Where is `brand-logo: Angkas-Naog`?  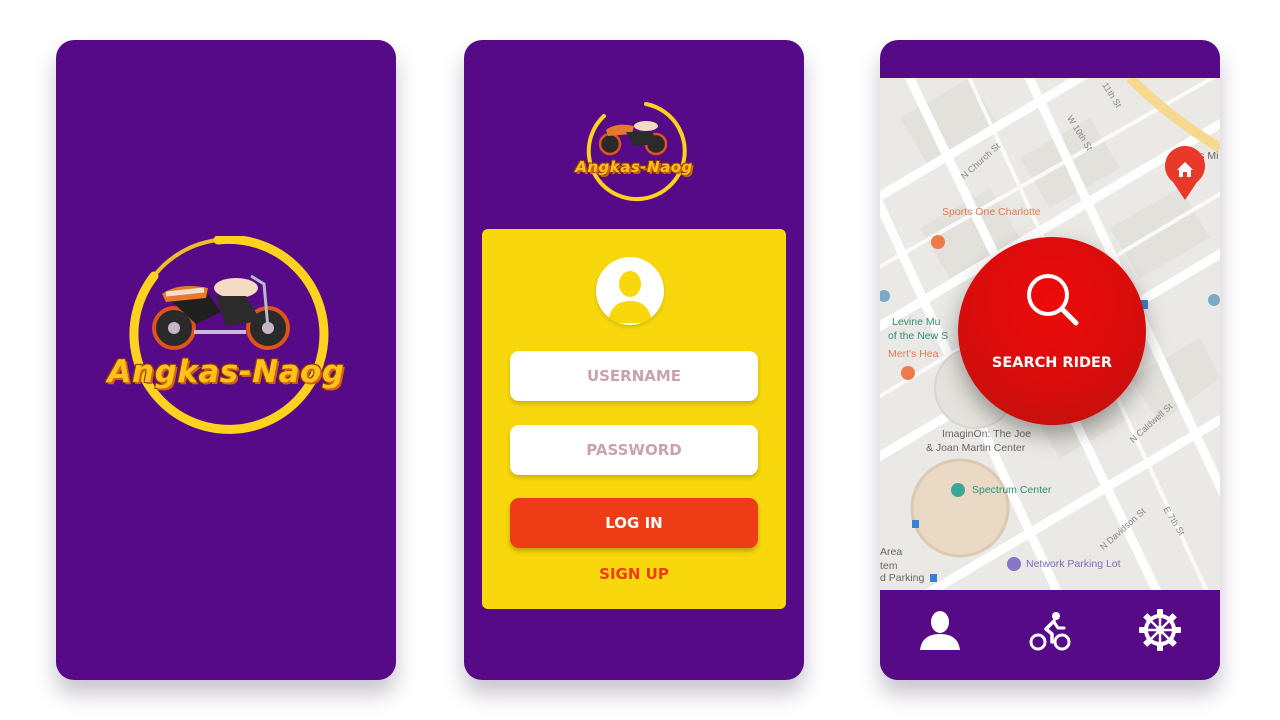
brand-logo: Angkas-Naog is located at coordinates (226, 336).